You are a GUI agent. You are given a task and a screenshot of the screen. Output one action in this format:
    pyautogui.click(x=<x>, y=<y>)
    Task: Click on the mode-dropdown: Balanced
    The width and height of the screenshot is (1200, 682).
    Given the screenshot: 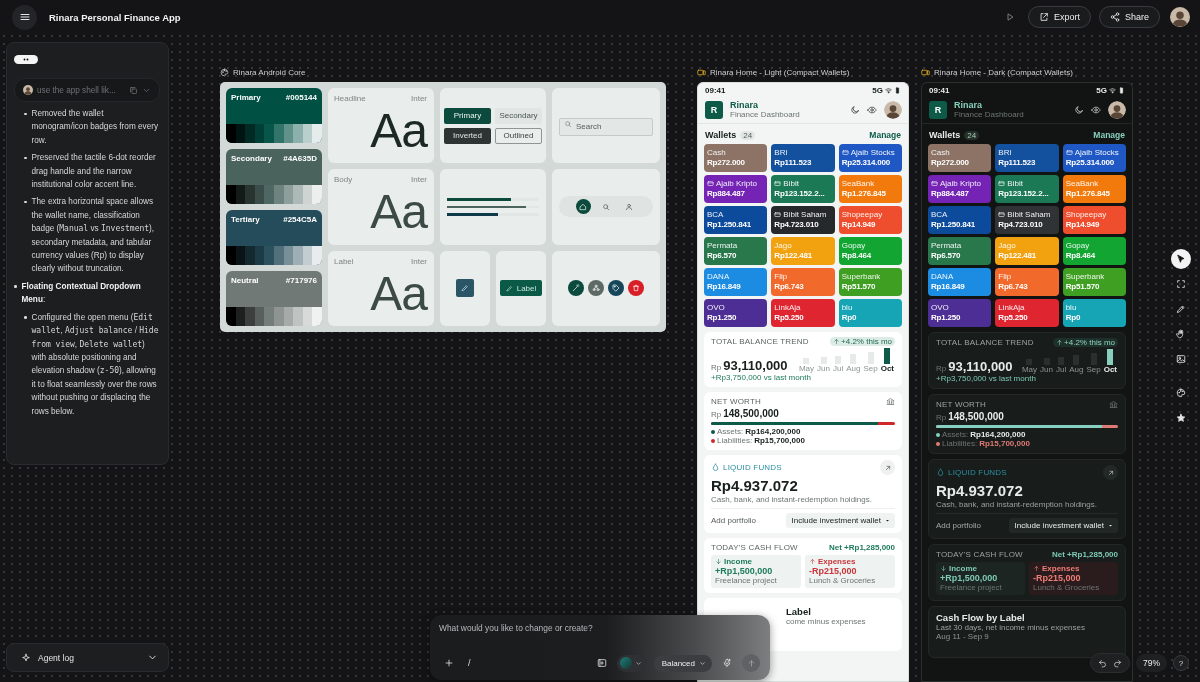 What is the action you would take?
    pyautogui.click(x=682, y=663)
    